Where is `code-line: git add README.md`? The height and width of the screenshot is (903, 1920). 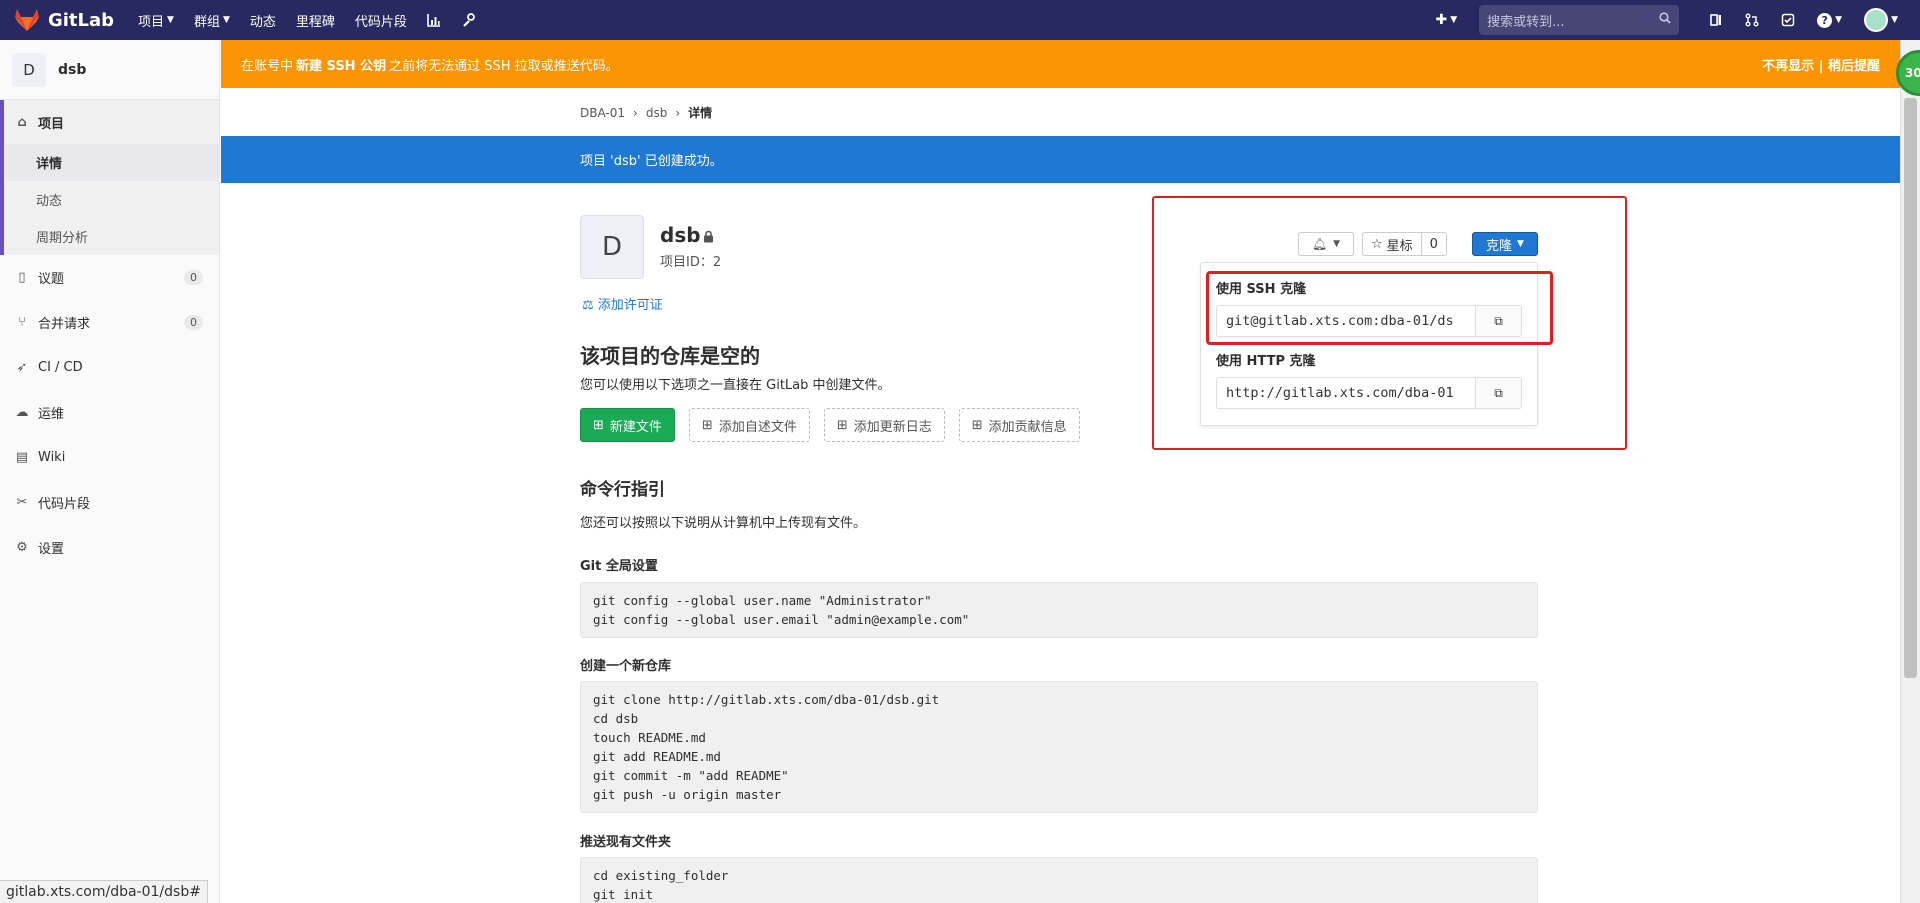 code-line: git add README.md is located at coordinates (657, 756).